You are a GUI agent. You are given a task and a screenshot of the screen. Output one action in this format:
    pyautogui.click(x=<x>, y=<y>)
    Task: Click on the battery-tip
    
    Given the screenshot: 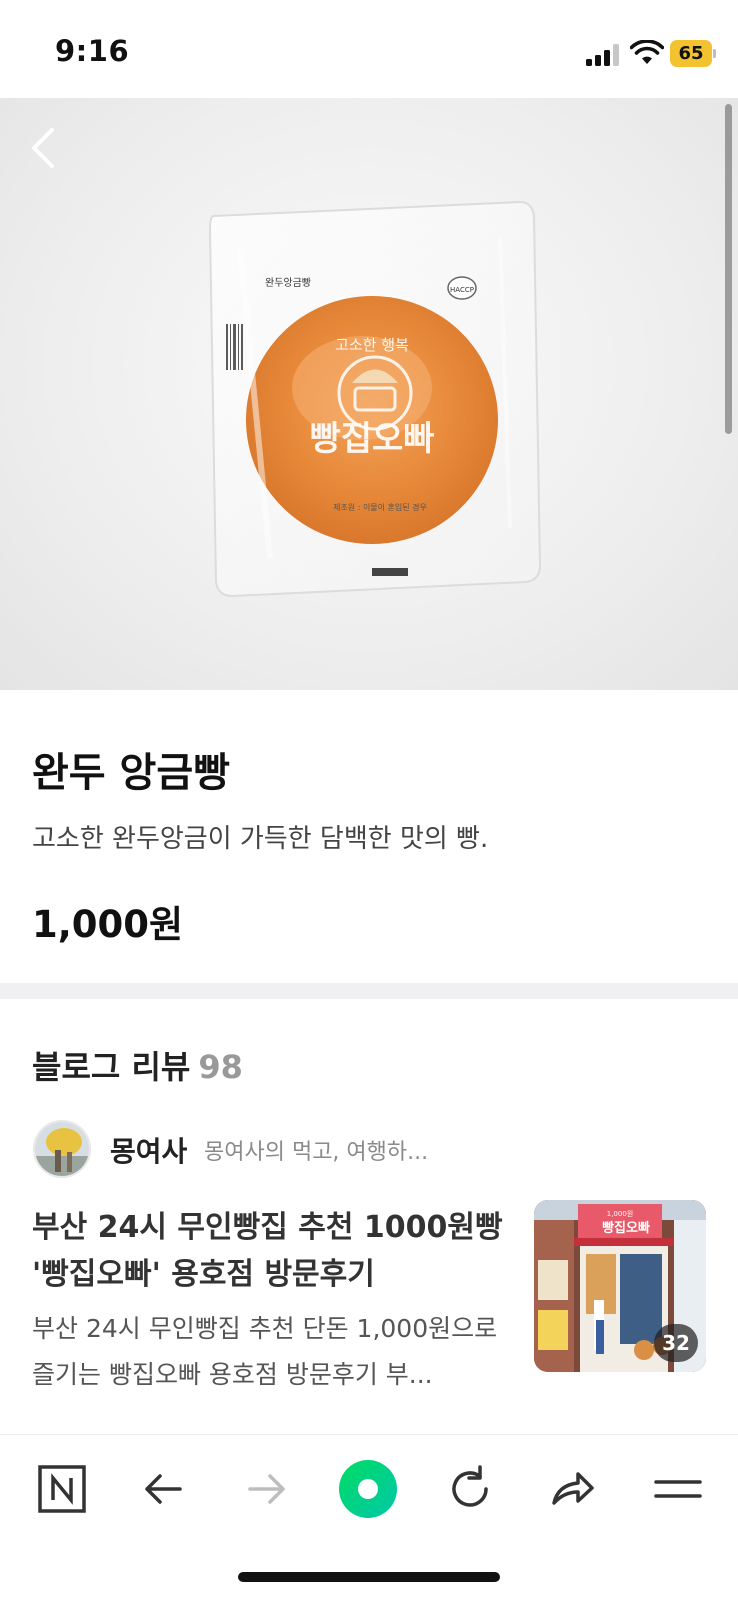 What is the action you would take?
    pyautogui.click(x=714, y=53)
    